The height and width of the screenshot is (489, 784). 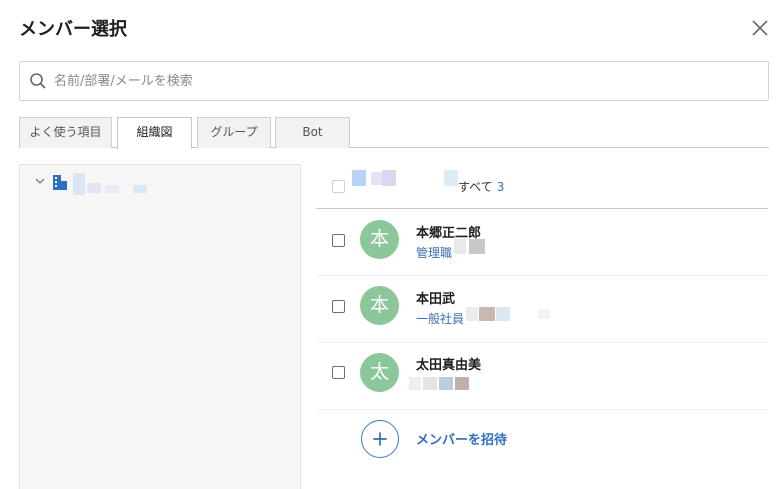 What do you see at coordinates (38, 81) in the screenshot?
I see `search-icon` at bounding box center [38, 81].